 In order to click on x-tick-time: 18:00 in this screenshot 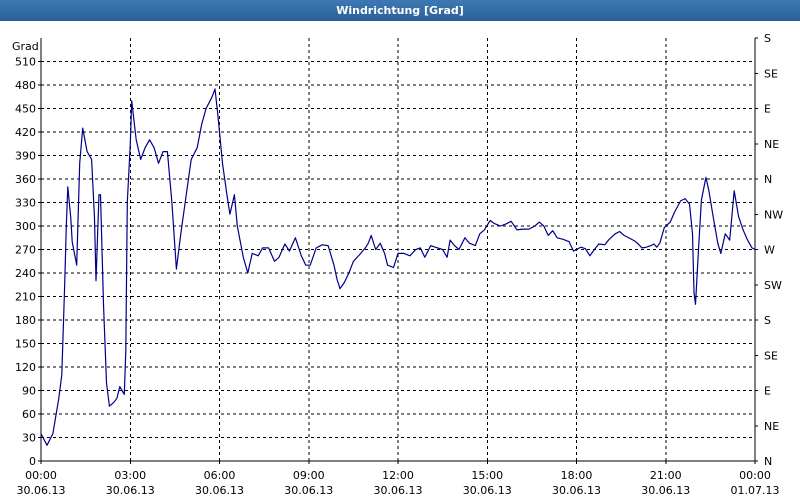, I will do `click(577, 475)`.